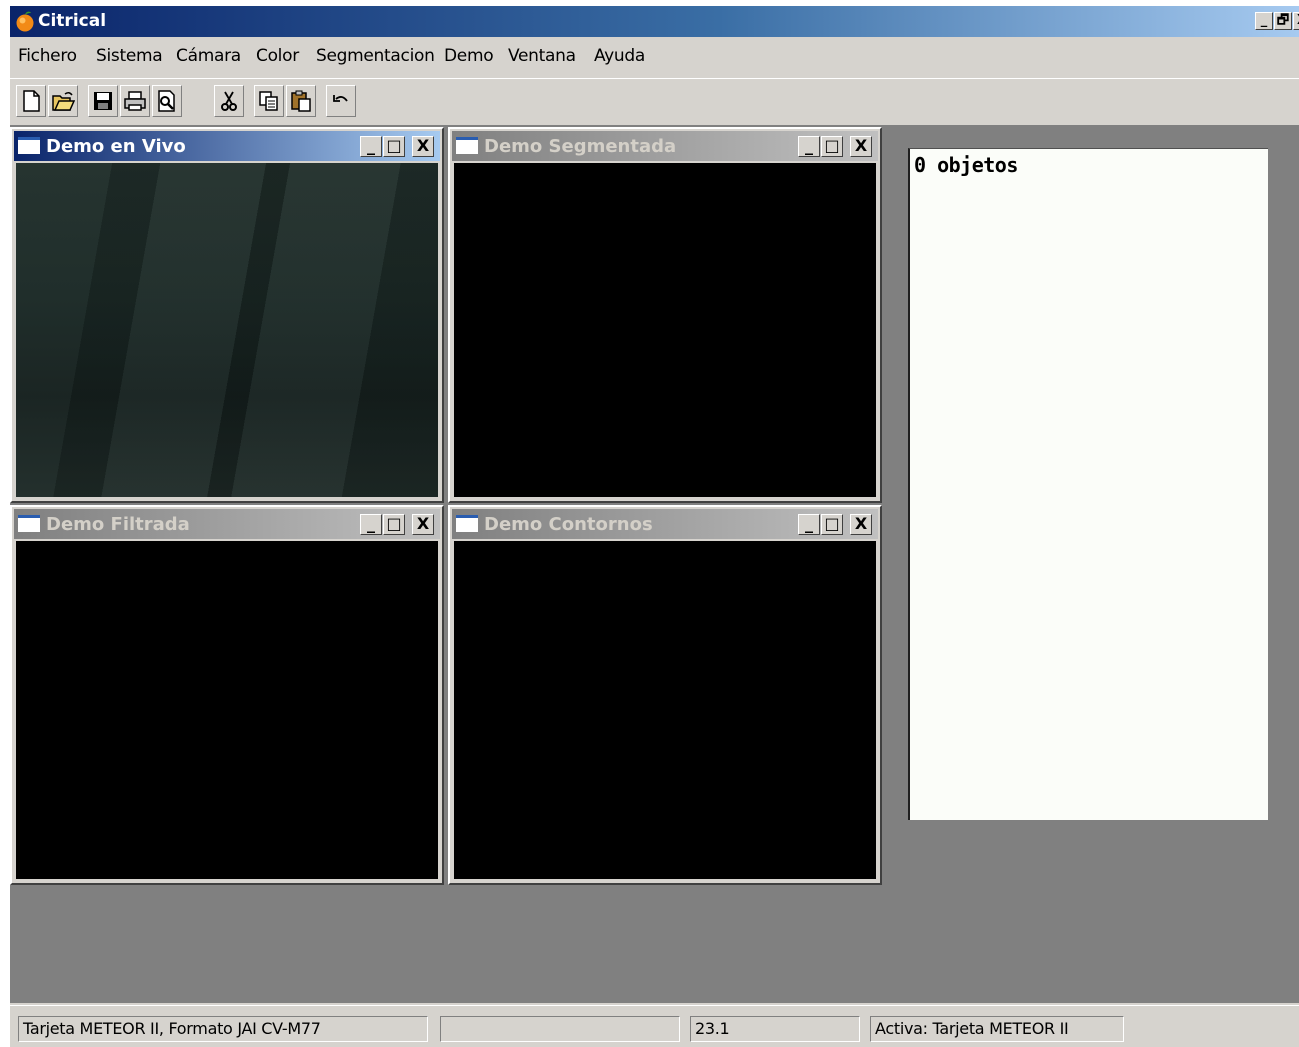 The image size is (1299, 1047). What do you see at coordinates (654, 21) in the screenshot?
I see `title-bar: Citrical _ 🗗 X` at bounding box center [654, 21].